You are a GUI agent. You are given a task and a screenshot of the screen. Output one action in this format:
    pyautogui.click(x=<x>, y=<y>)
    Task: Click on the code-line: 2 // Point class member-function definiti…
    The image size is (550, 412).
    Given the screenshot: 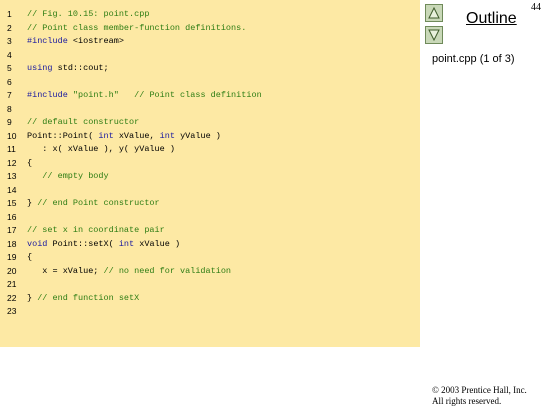 What is the action you would take?
    pyautogui.click(x=210, y=29)
    